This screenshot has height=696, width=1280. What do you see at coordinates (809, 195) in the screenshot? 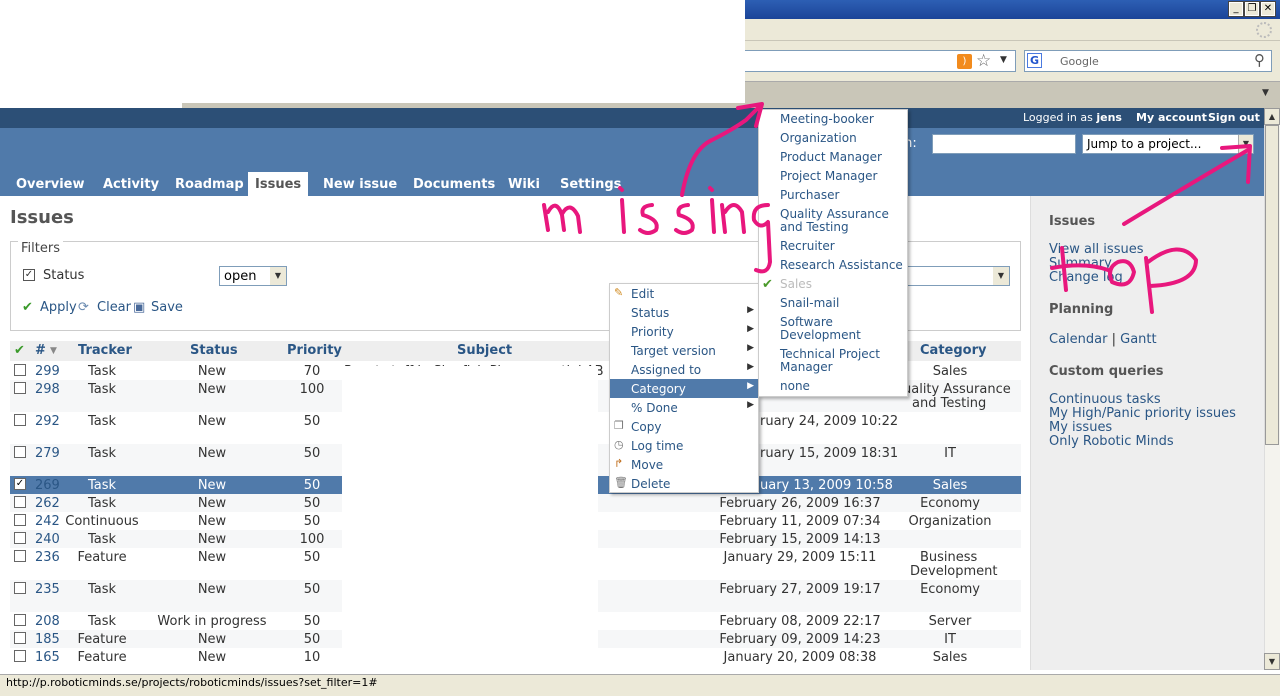
I see `category-option: Purchaser` at bounding box center [809, 195].